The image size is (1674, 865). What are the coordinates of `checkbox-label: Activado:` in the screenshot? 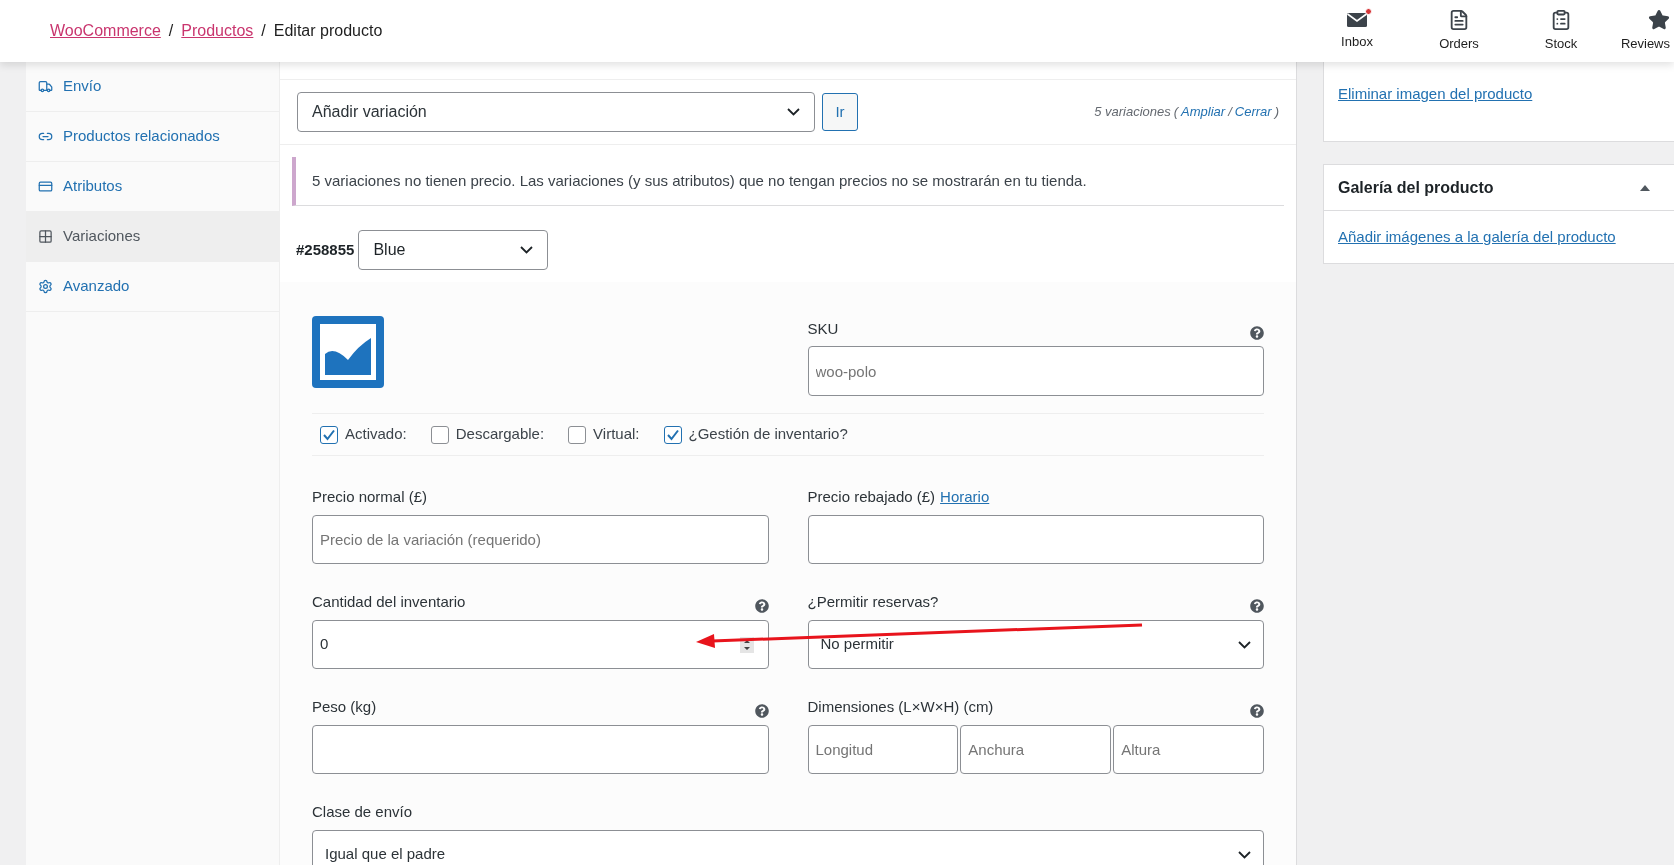 It's located at (376, 434).